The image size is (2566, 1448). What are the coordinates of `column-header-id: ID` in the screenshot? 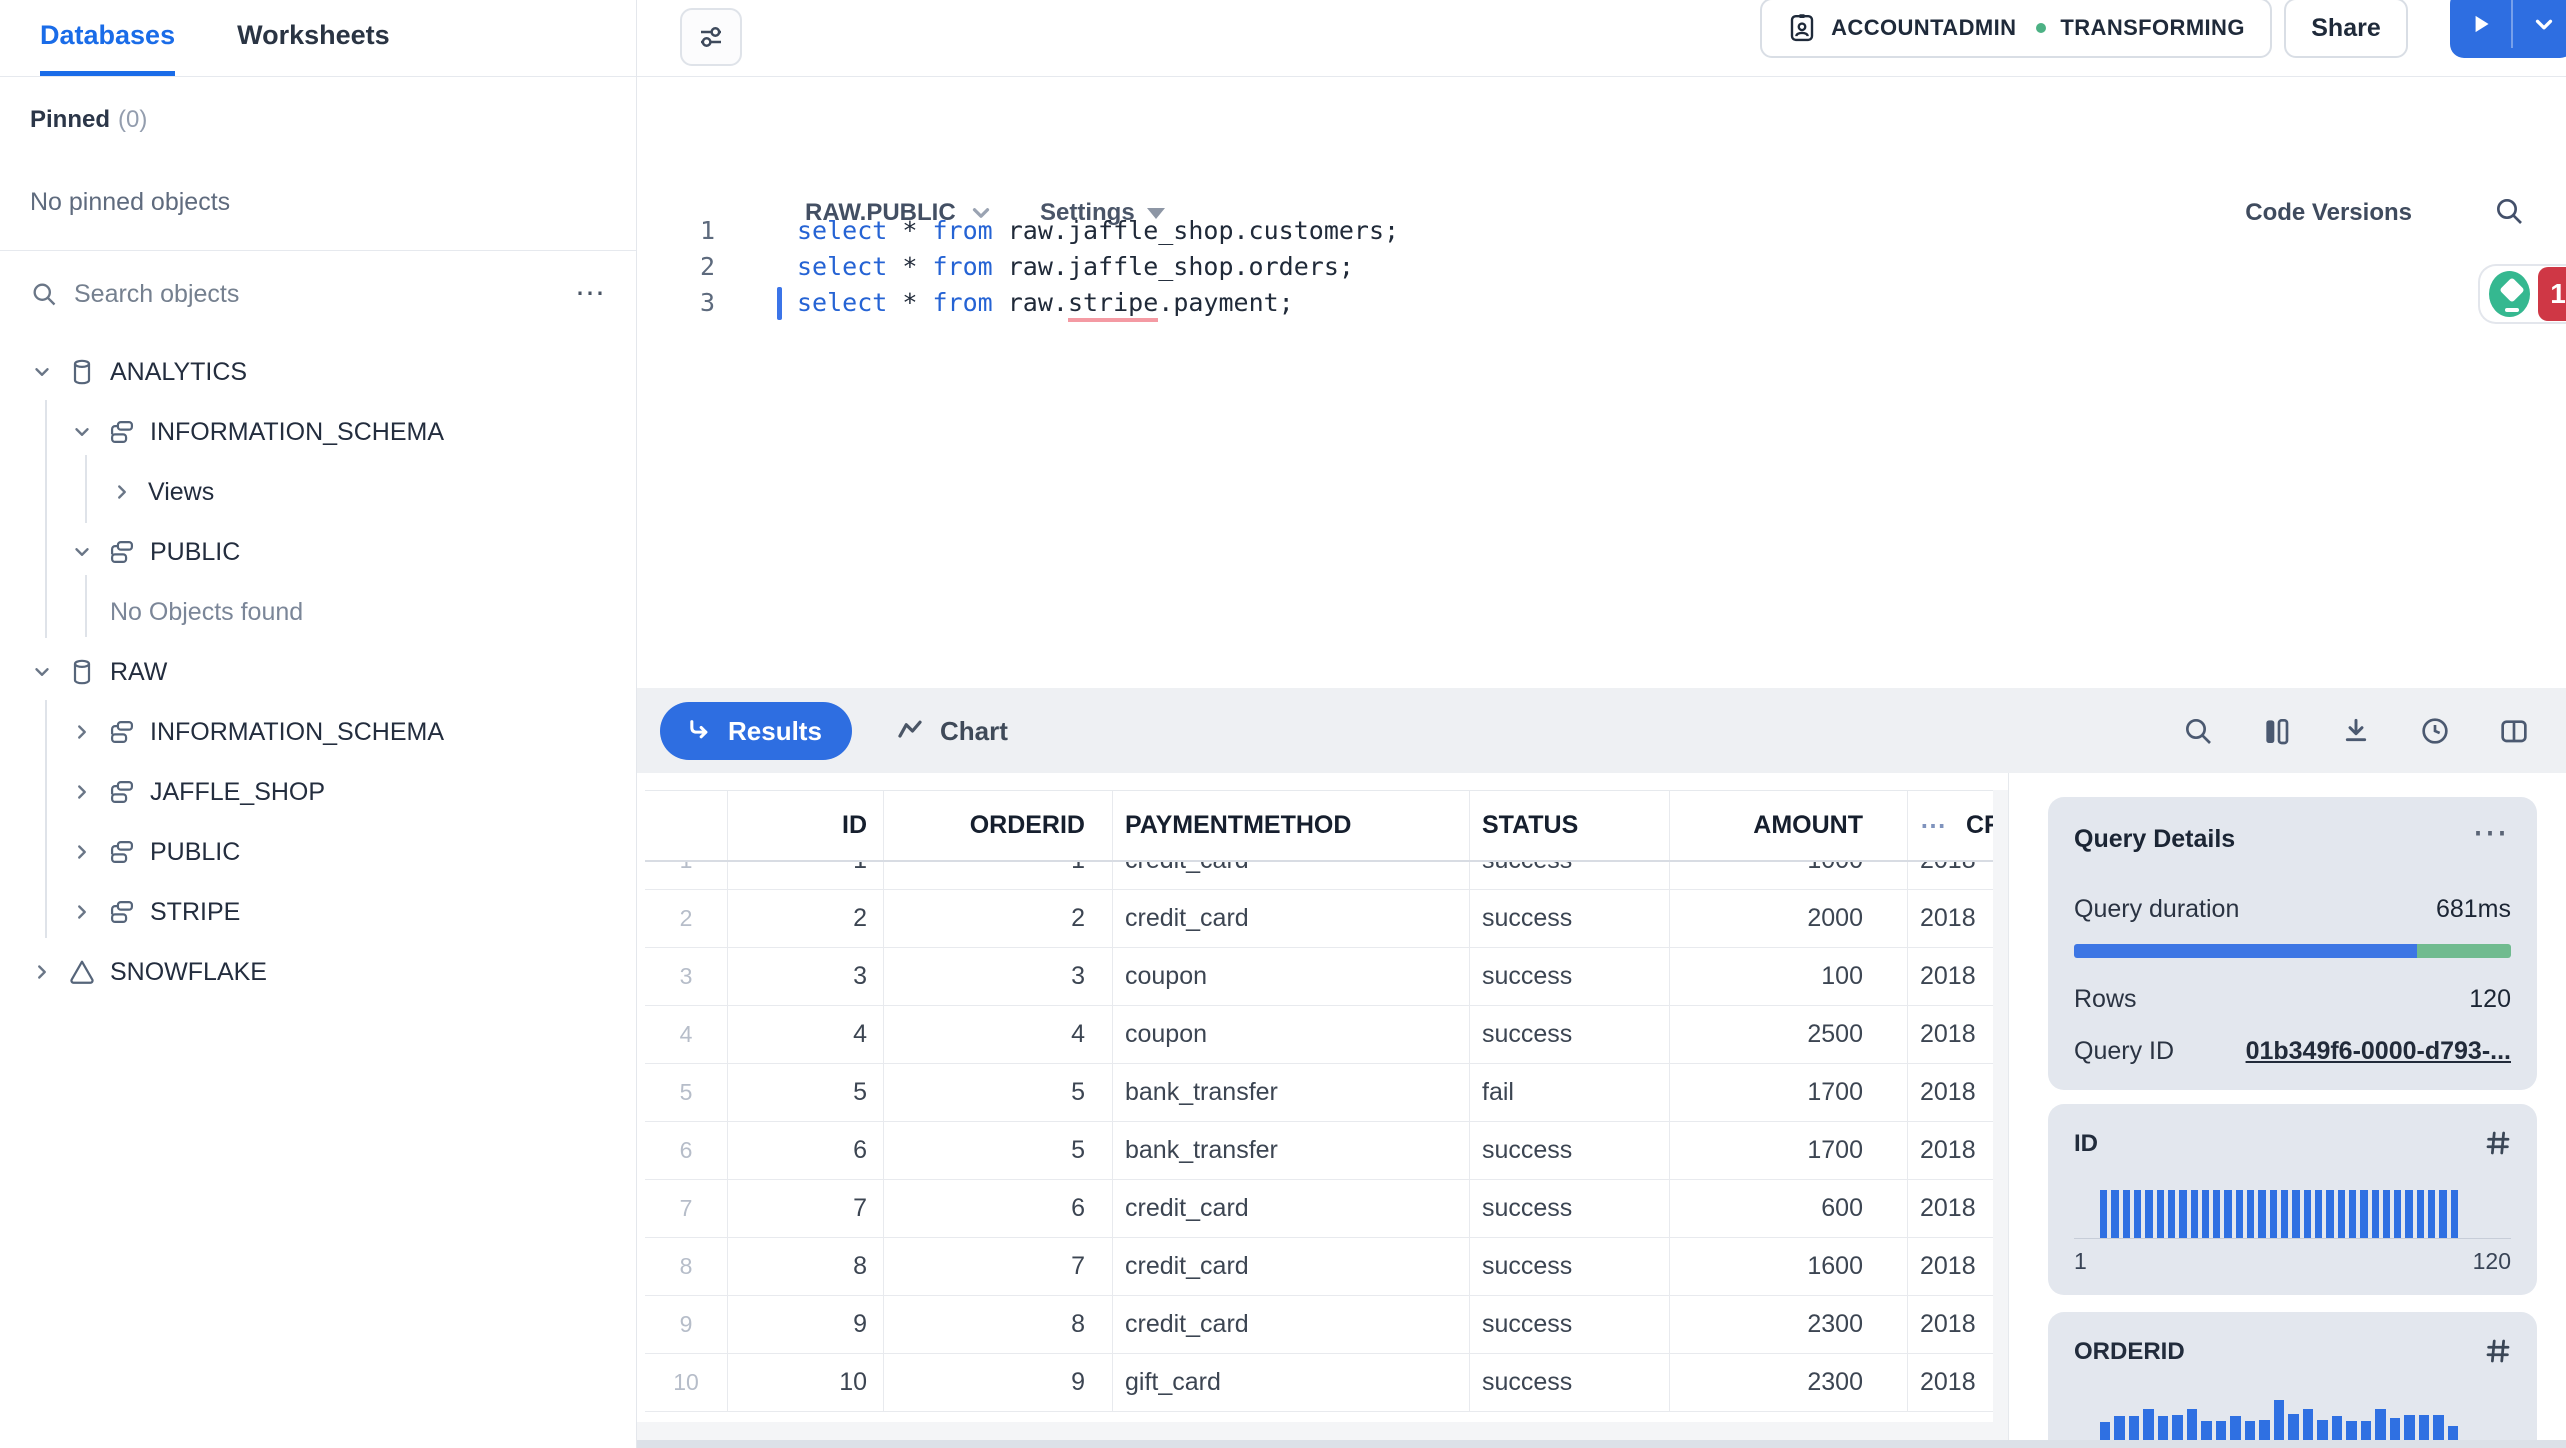 It's located at (806, 825).